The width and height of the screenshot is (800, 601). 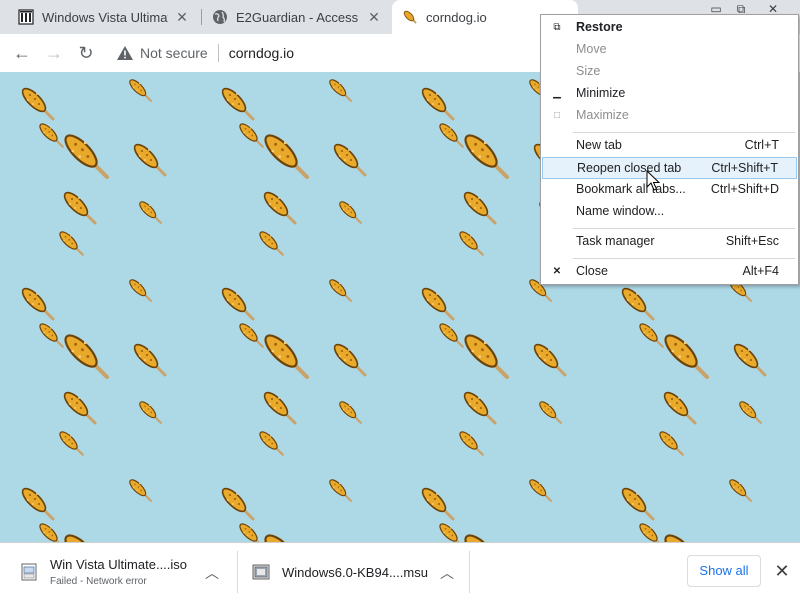 What do you see at coordinates (29, 572) in the screenshot?
I see `iso-file-icon` at bounding box center [29, 572].